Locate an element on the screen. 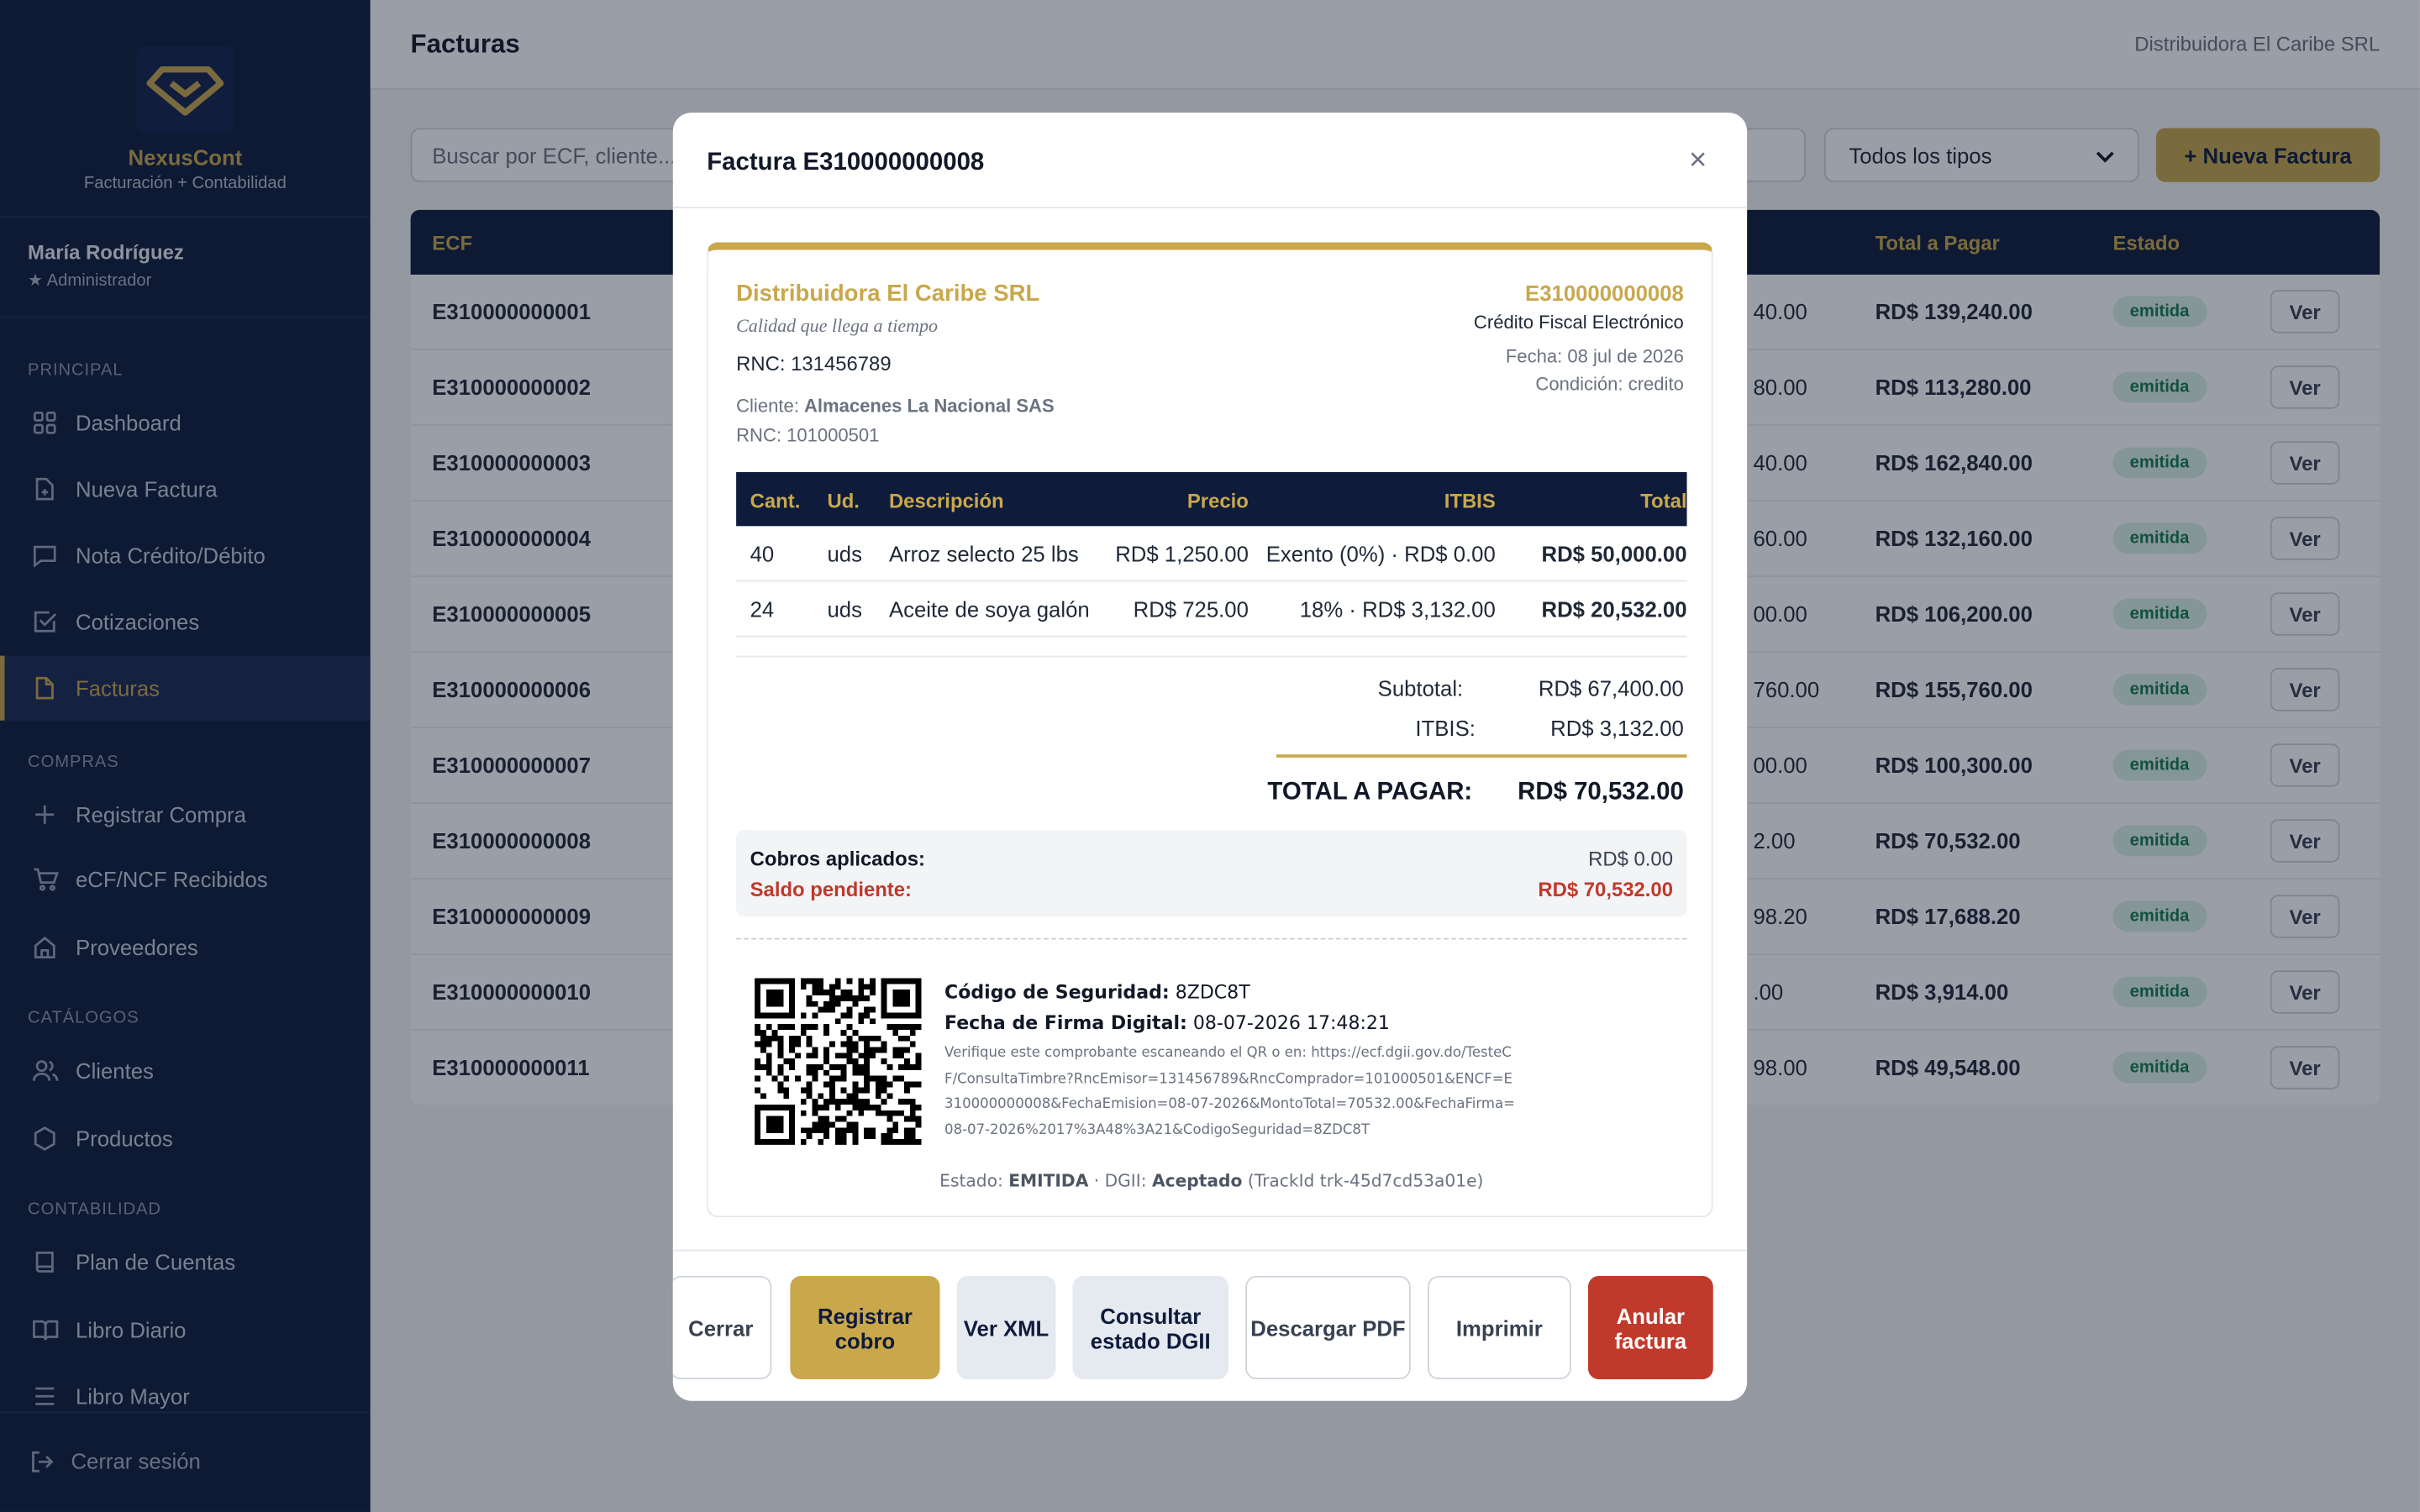 The width and height of the screenshot is (2420, 1512). security-label: Código de Seguridad: is located at coordinates (1057, 992).